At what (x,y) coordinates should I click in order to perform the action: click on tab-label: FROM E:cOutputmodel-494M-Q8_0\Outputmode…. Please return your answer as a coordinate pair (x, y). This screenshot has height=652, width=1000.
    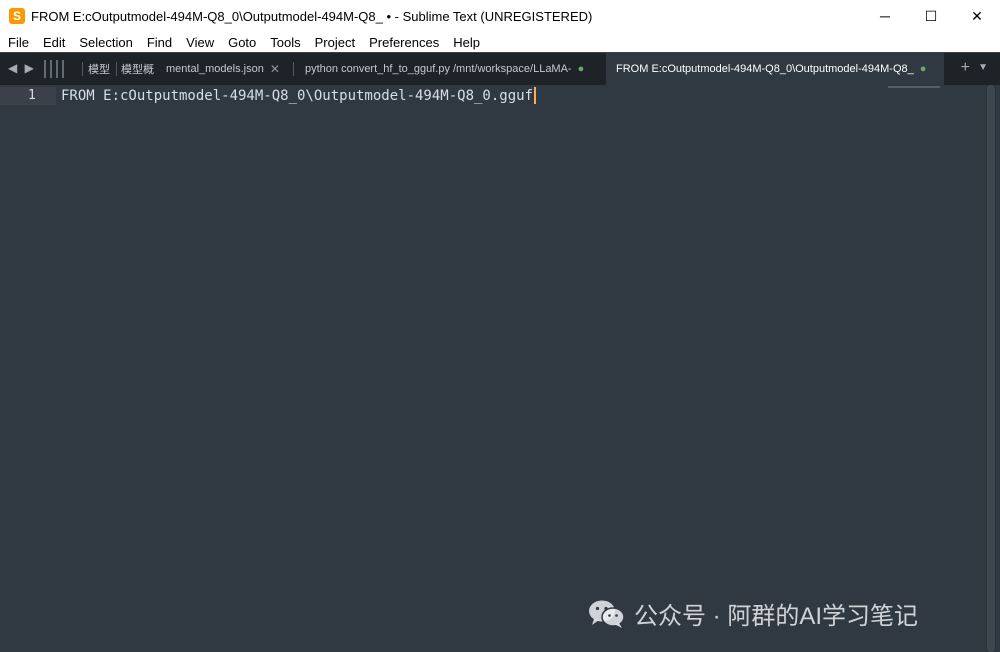
    Looking at the image, I should click on (765, 69).